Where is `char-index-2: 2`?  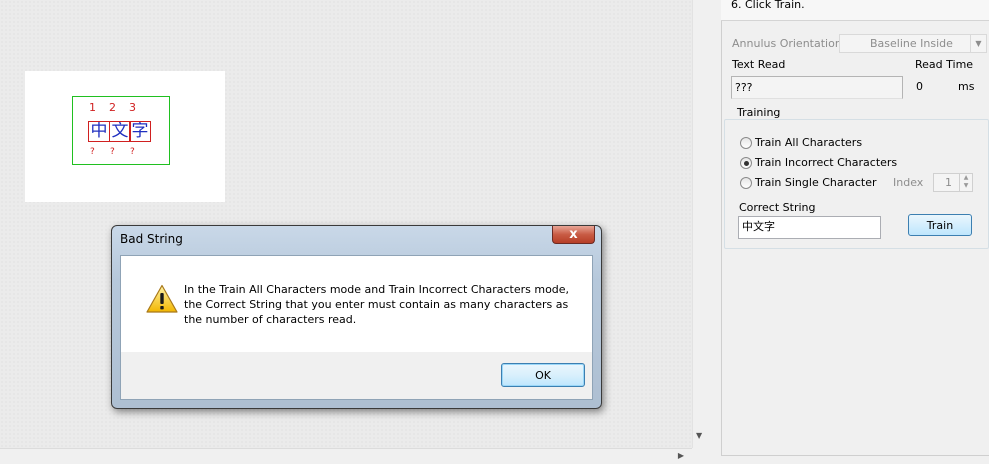 char-index-2: 2 is located at coordinates (112, 107).